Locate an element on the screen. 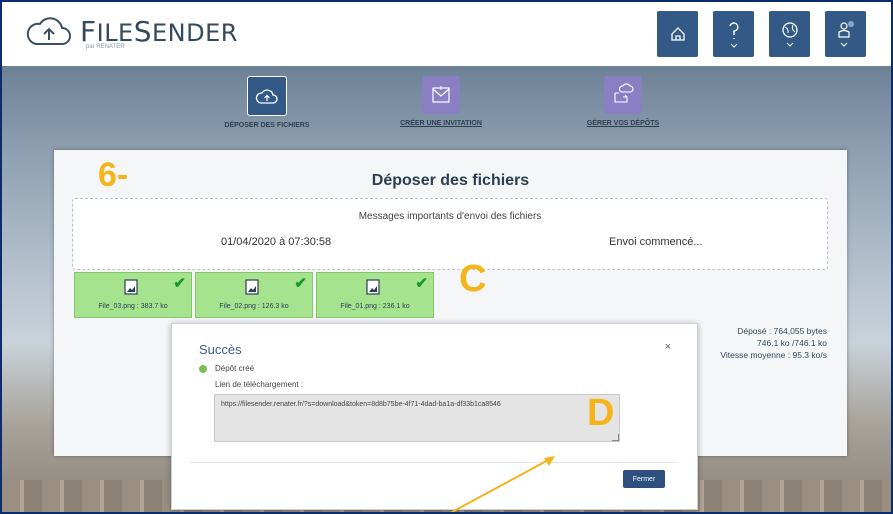 The height and width of the screenshot is (514, 893). annotation-arrow is located at coordinates (503, 484).